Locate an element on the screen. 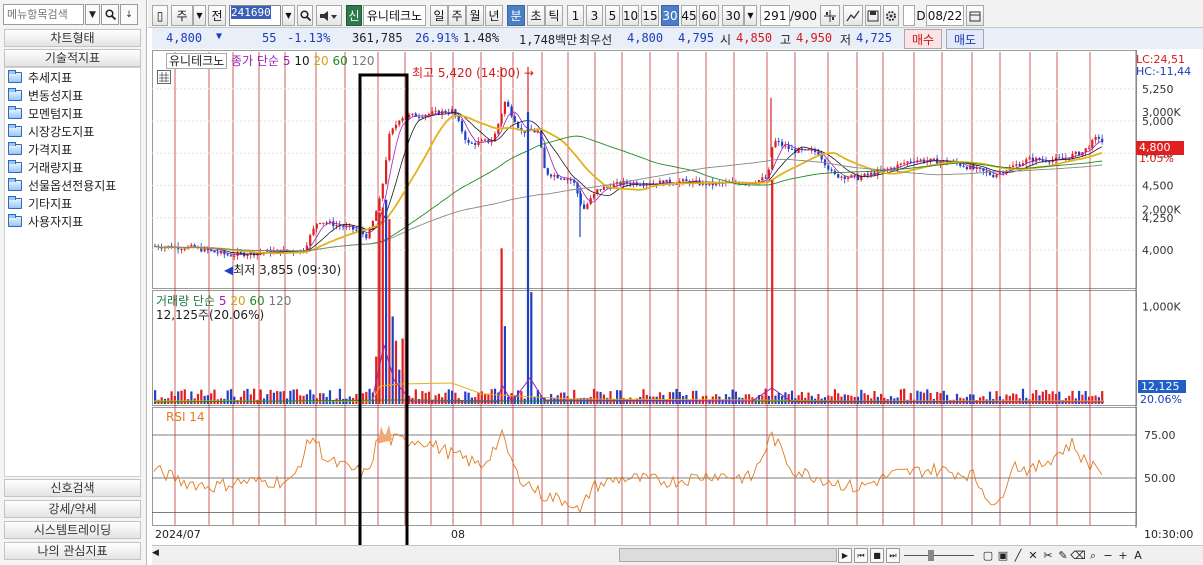 This screenshot has width=1203, height=565. indicator-folder-item: 가격지표 is located at coordinates (72, 149).